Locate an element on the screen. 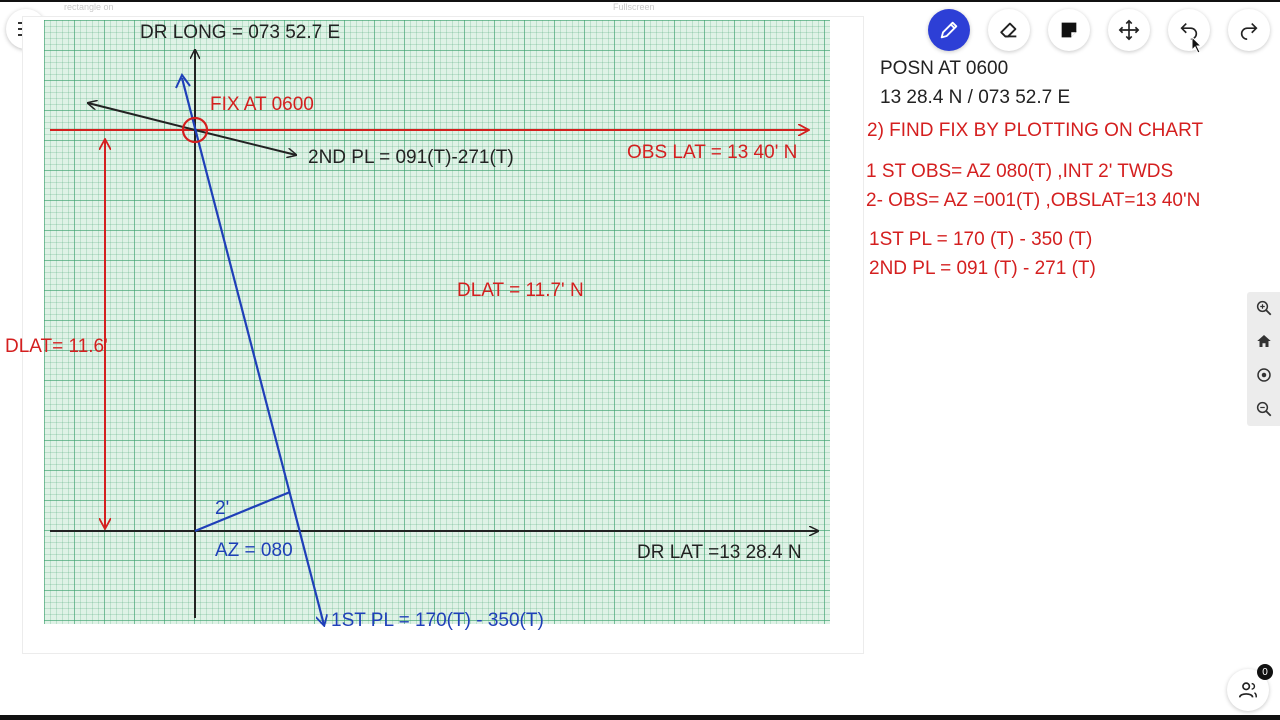  pencil-tool-button is located at coordinates (949, 30).